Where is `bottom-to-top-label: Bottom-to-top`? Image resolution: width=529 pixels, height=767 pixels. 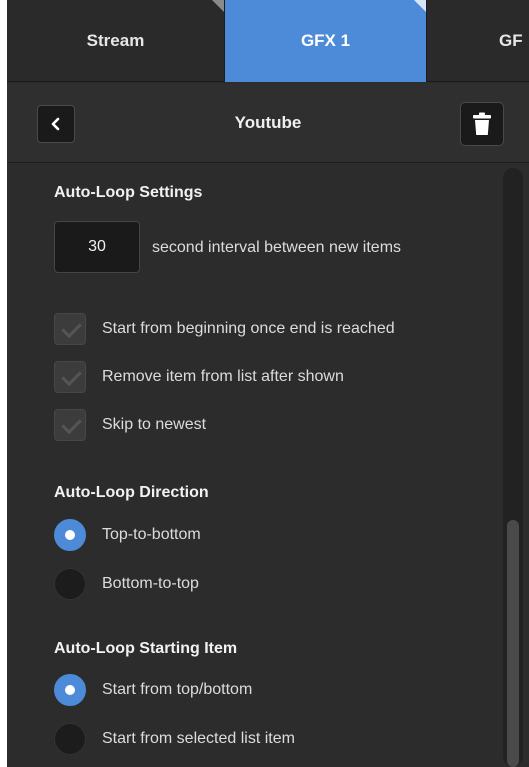 bottom-to-top-label: Bottom-to-top is located at coordinates (150, 583).